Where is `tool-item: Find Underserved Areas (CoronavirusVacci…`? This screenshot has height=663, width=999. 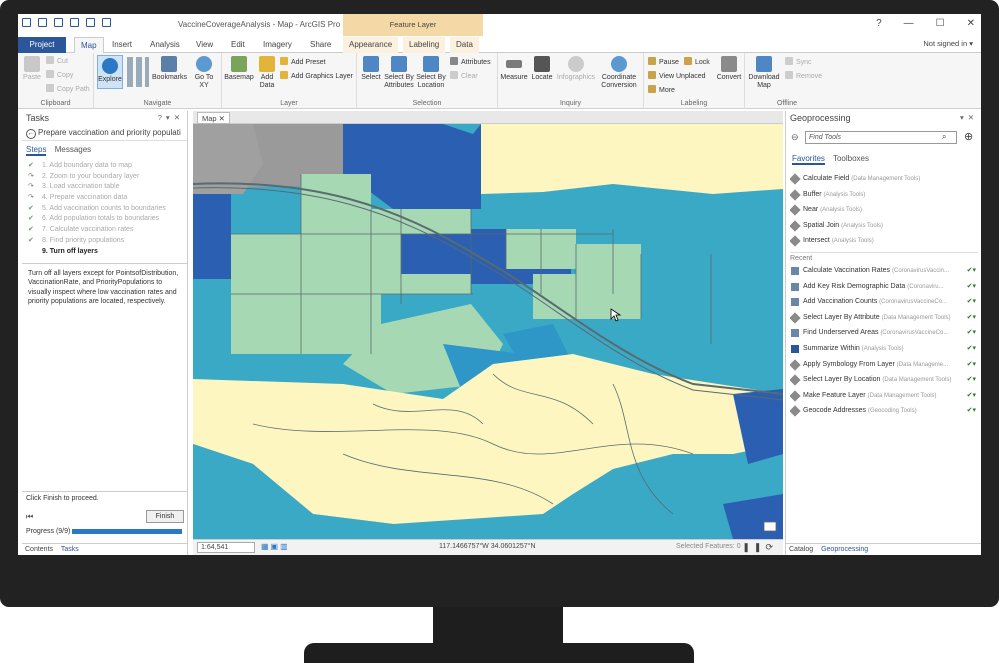 tool-item: Find Underserved Areas (CoronavirusVacci… is located at coordinates (884, 333).